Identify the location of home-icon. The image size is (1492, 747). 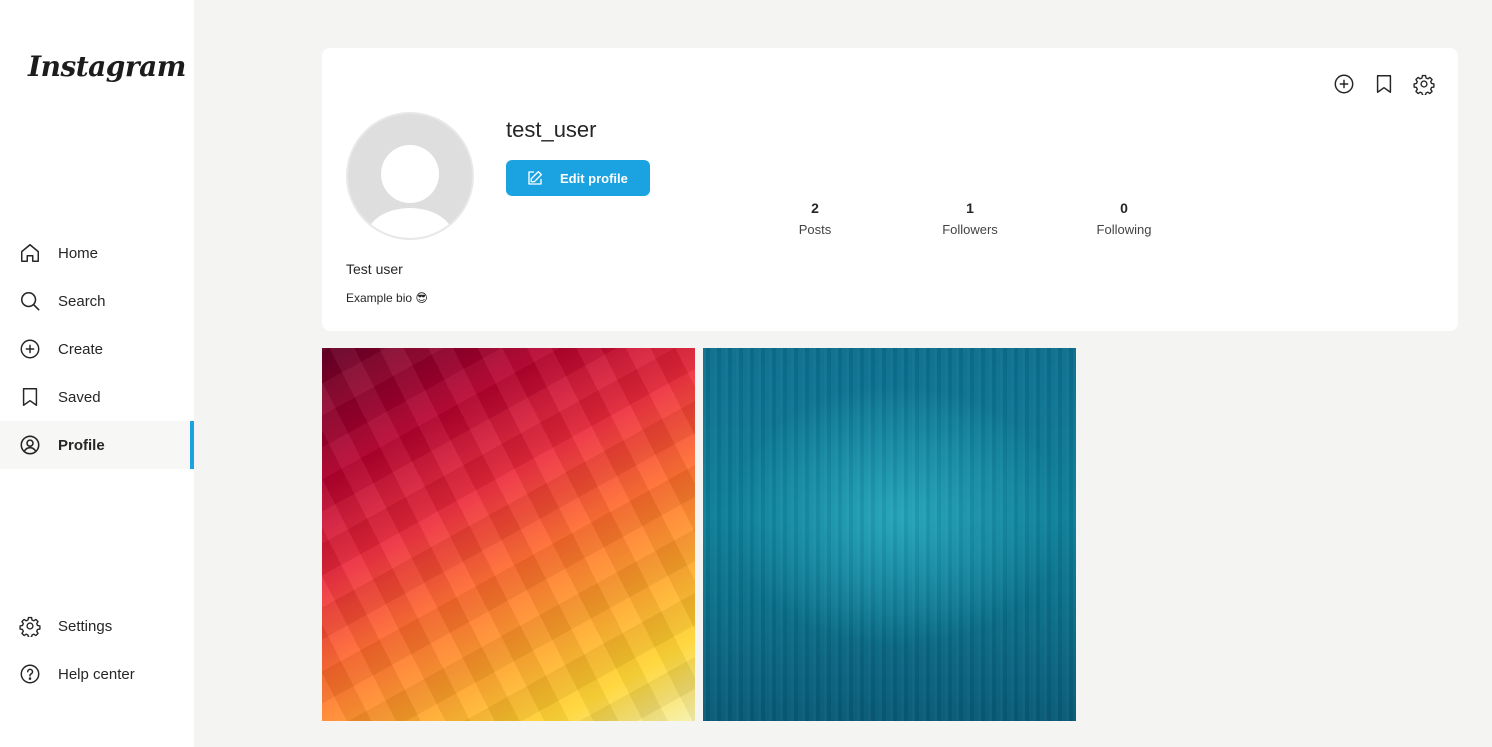
(30, 253).